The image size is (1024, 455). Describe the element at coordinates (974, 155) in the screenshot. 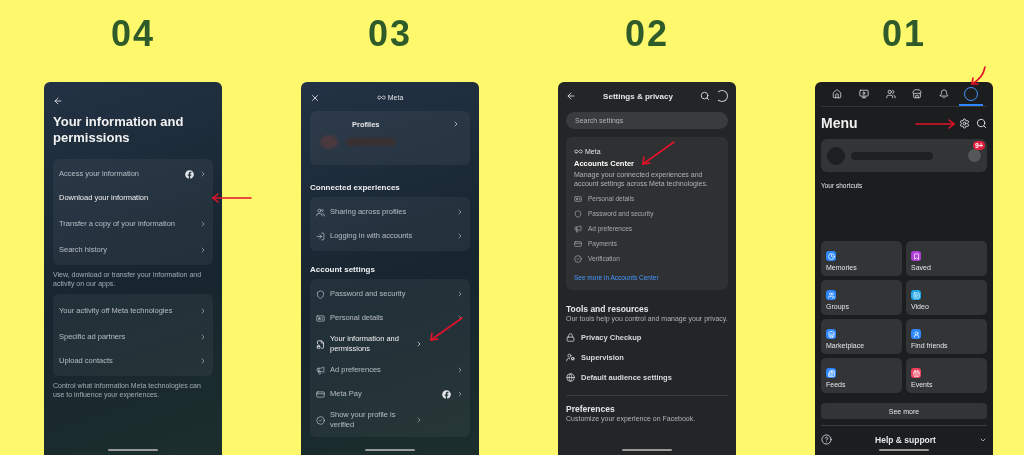

I see `account-switch-icon` at that location.